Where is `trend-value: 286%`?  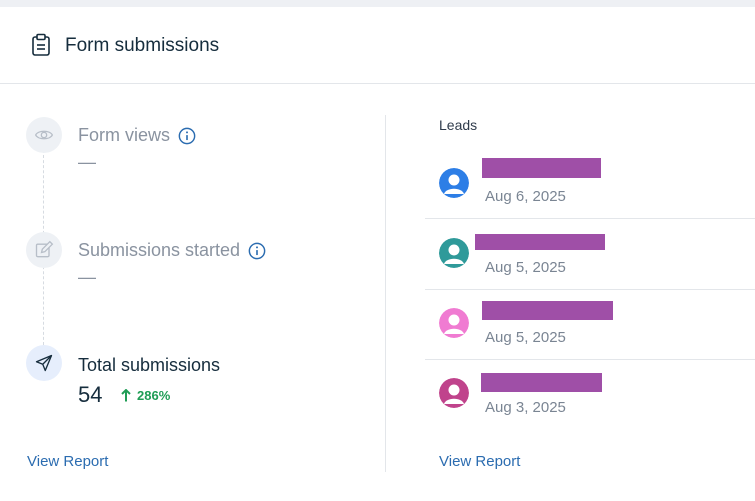
trend-value: 286% is located at coordinates (154, 395).